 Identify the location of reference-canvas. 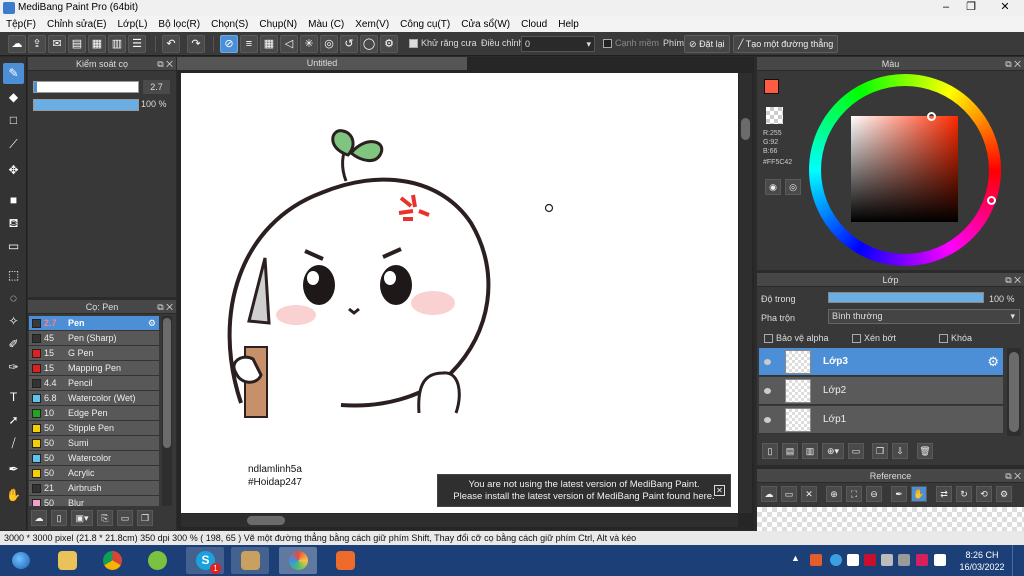
(890, 519).